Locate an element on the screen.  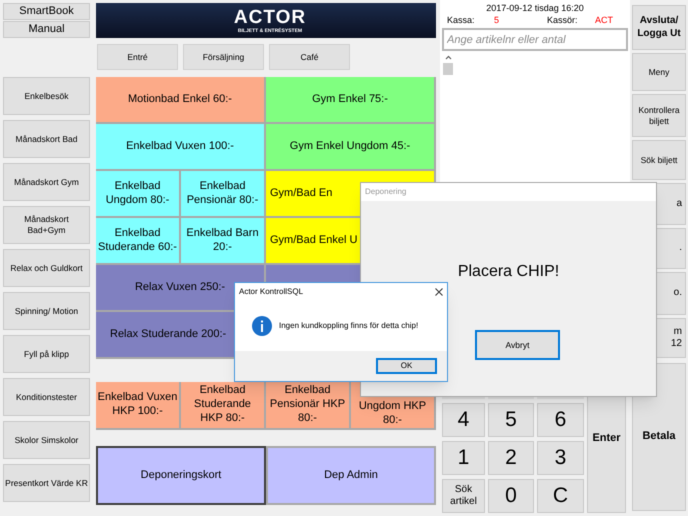
category-button: Månadskort Gym is located at coordinates (46, 182).